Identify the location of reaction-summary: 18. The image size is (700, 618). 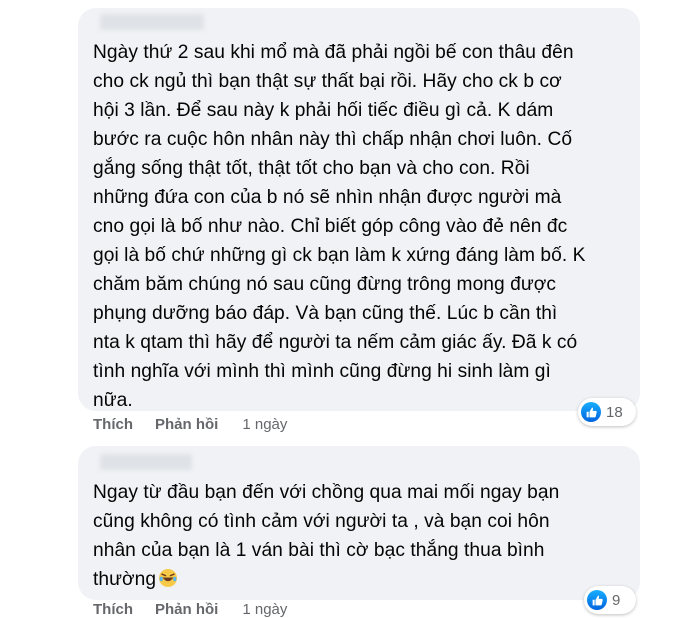
(607, 412).